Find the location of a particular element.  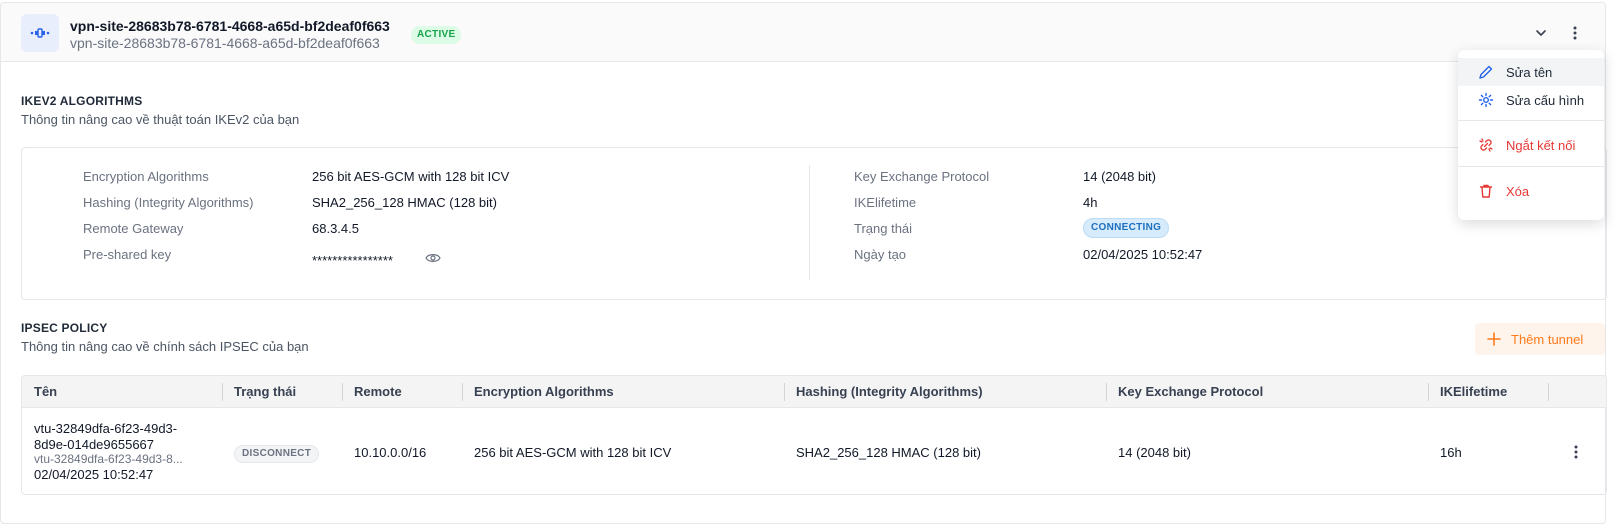

ipsec-section-title: IPSEC POLICY is located at coordinates (64, 328).